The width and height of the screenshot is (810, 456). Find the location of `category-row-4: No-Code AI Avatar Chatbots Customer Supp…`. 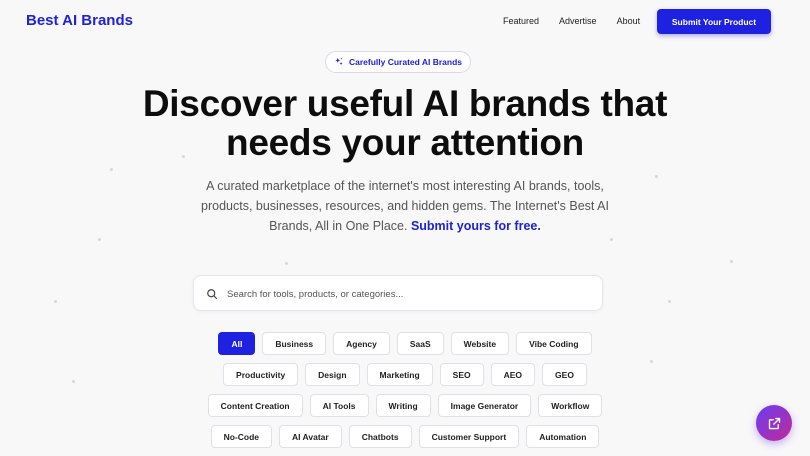

category-row-4: No-Code AI Avatar Chatbots Customer Supp… is located at coordinates (405, 436).